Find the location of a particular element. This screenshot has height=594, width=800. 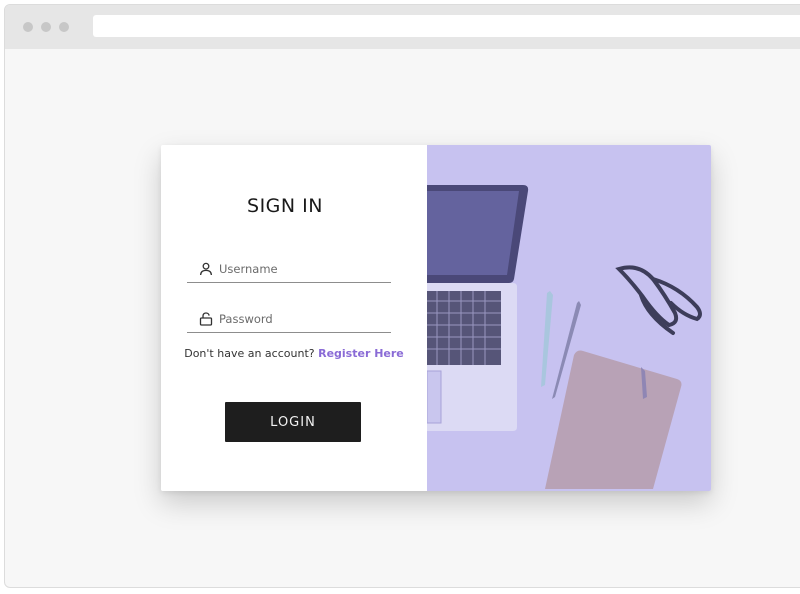

window-minimize-dot is located at coordinates (46, 27).